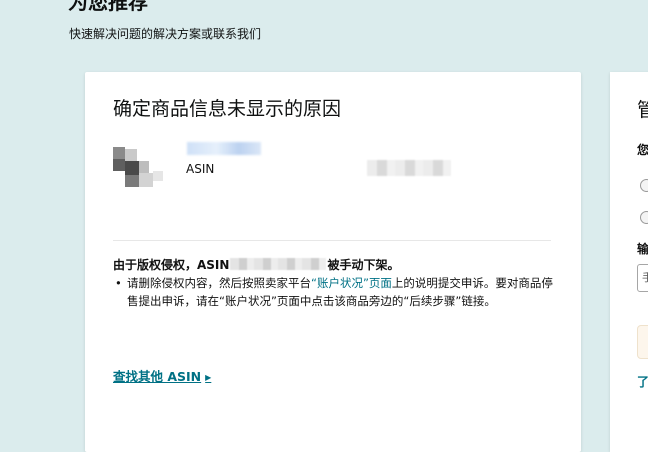 The image size is (648, 452). I want to click on divider, so click(332, 240).